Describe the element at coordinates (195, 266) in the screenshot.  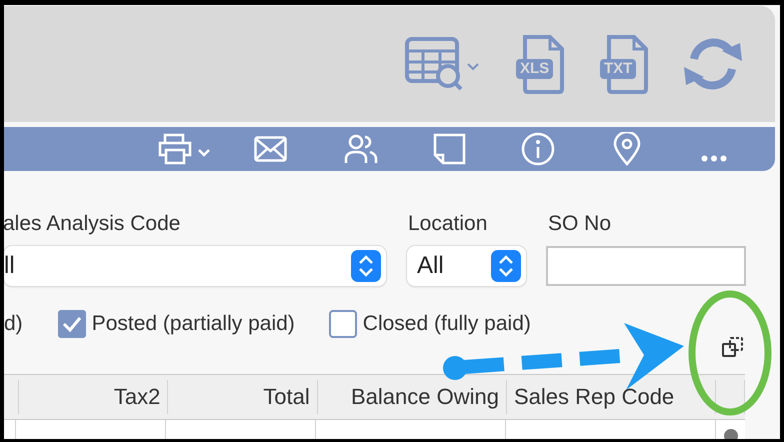
I see `sales-analysis-code-select: ll` at that location.